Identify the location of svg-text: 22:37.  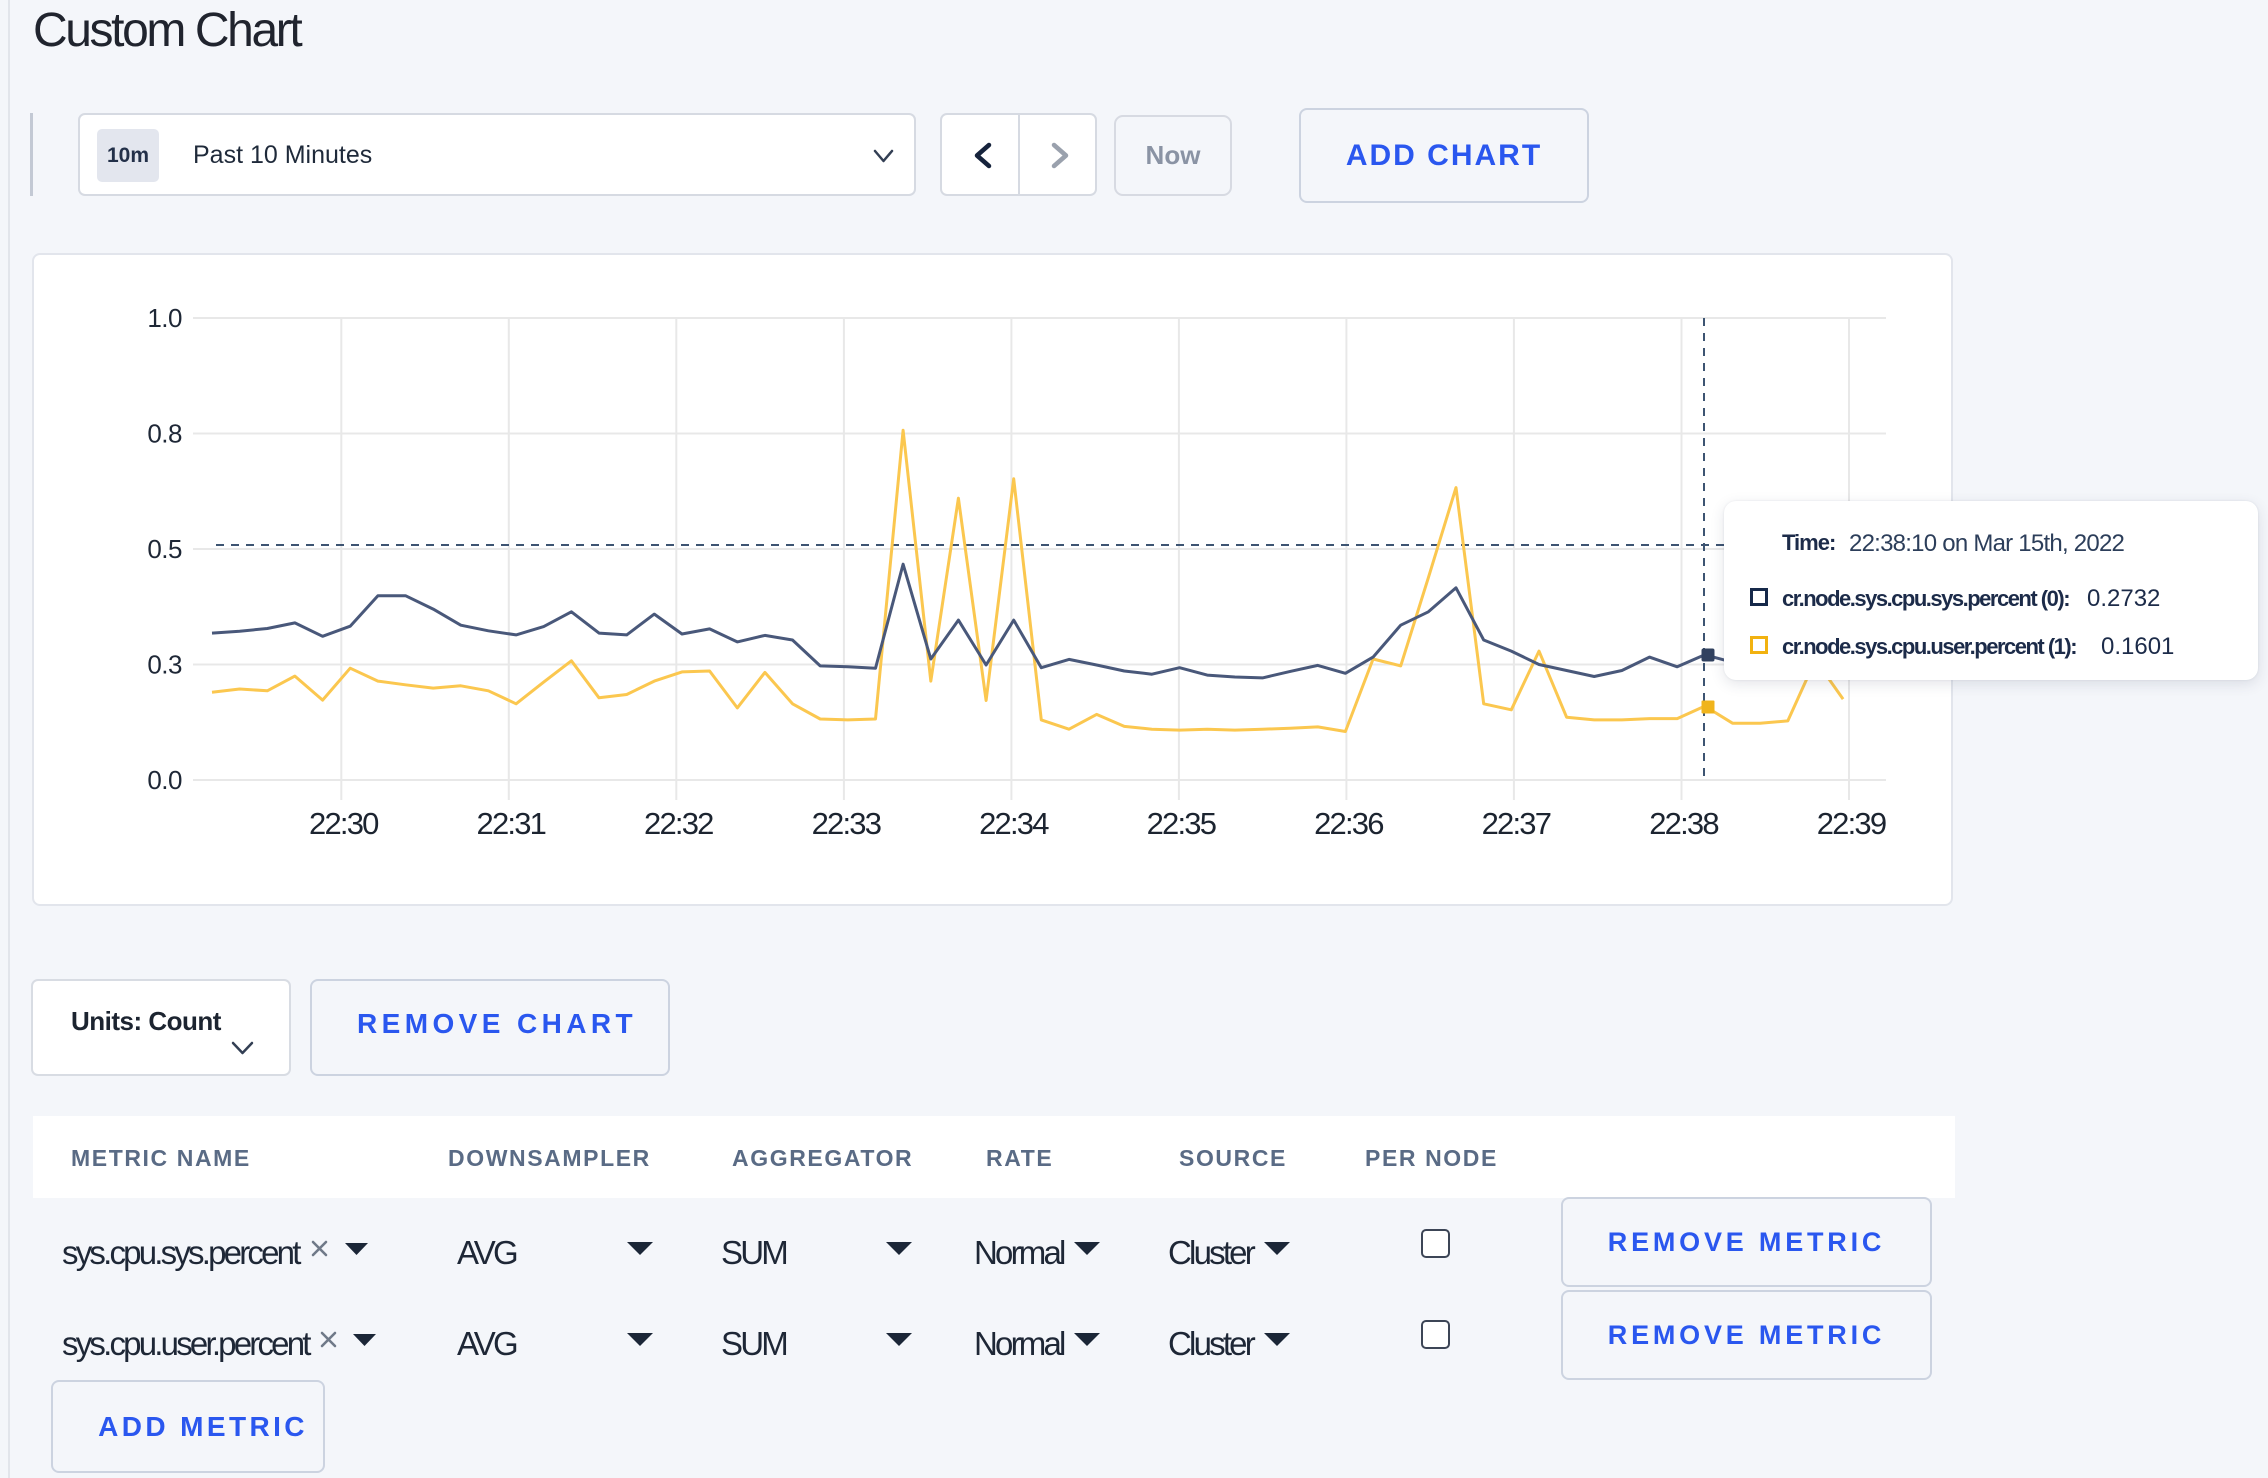
(1516, 823).